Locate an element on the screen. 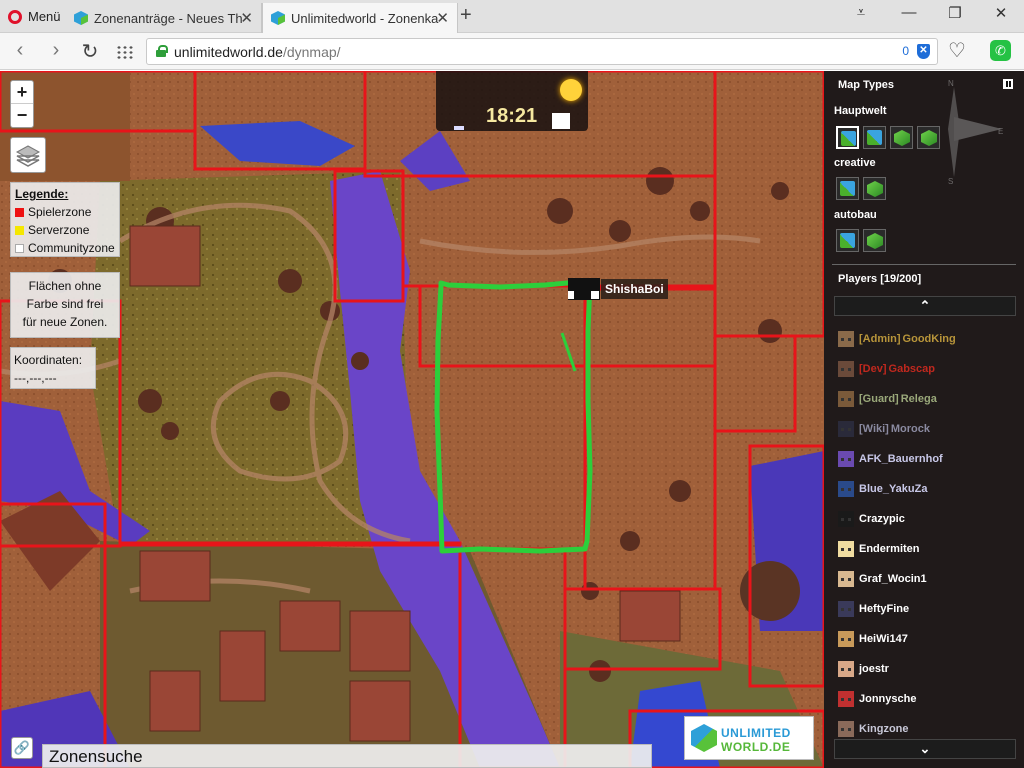 This screenshot has height=768, width=1024. coordinates-value: ---,---,--- is located at coordinates (35, 378).